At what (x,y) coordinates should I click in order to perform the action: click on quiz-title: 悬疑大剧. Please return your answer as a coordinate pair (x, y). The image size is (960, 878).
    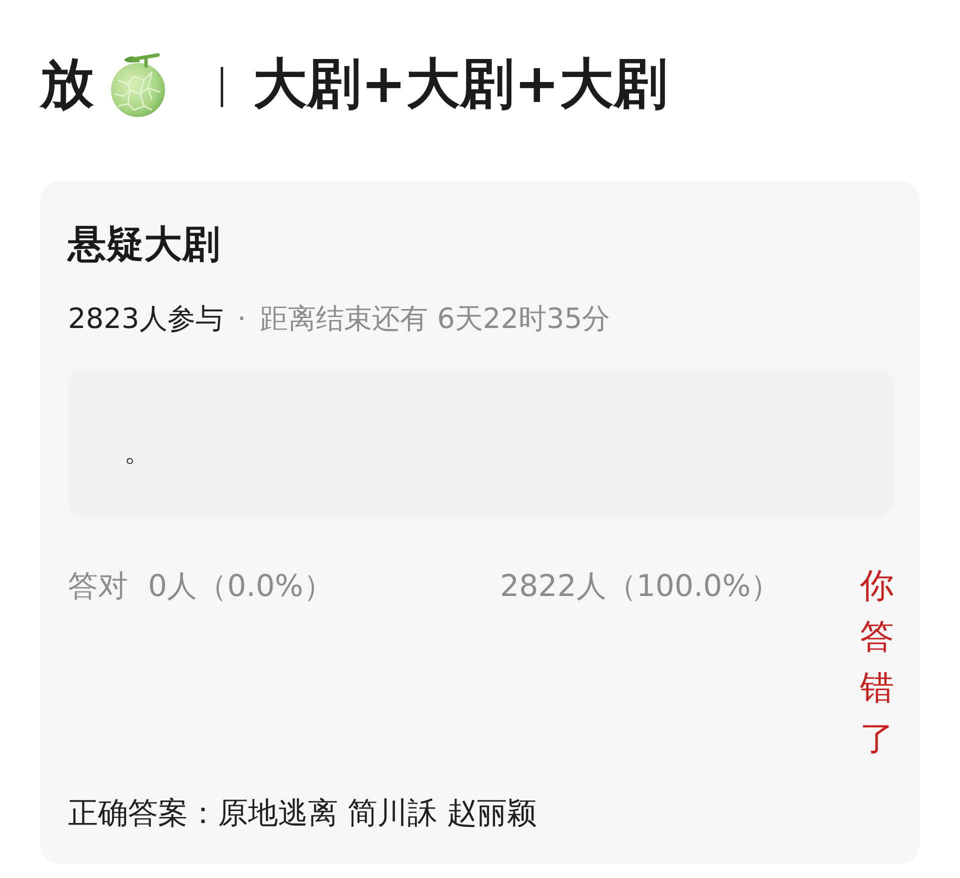
    Looking at the image, I should click on (144, 244).